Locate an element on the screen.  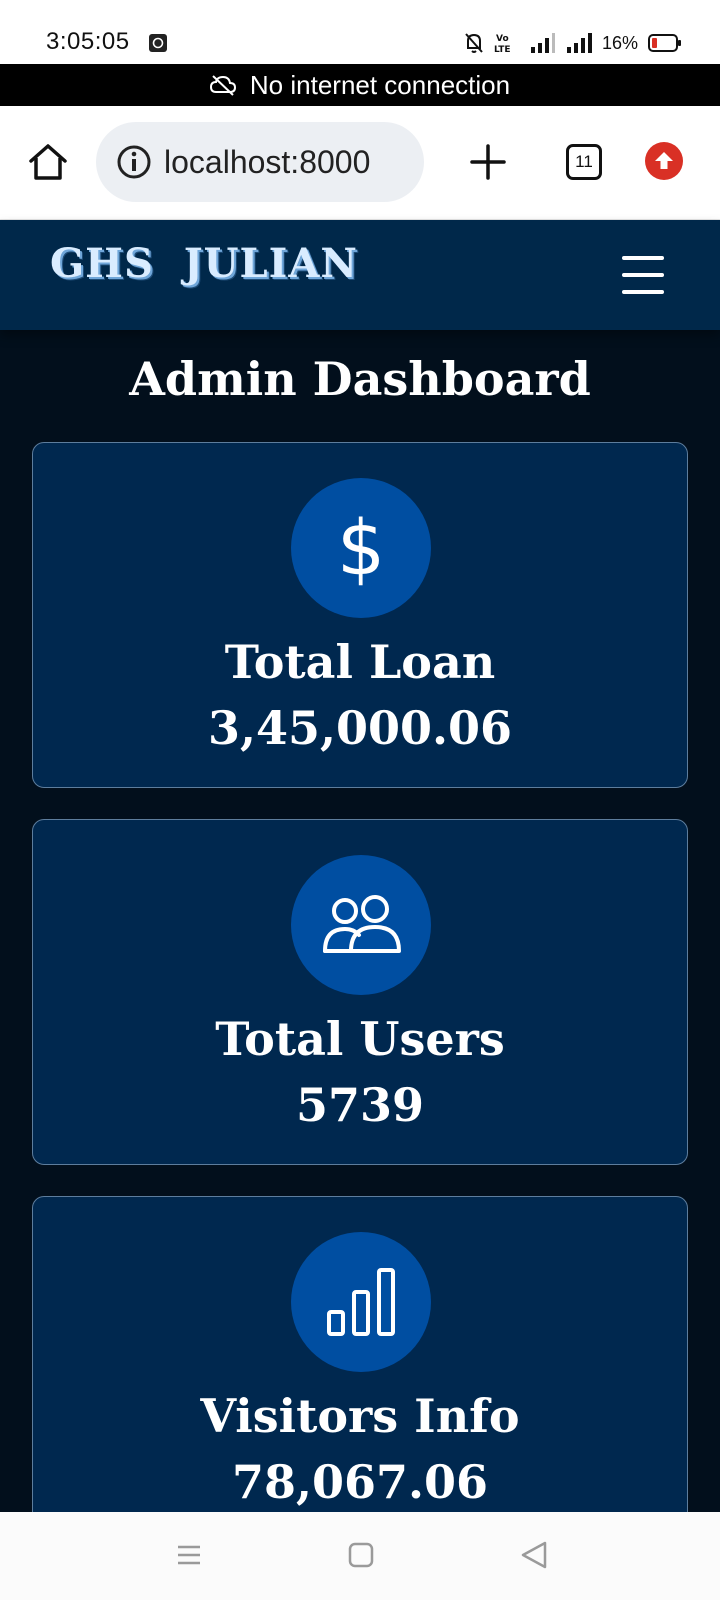
address-bar: localhost:8000 is located at coordinates (260, 162).